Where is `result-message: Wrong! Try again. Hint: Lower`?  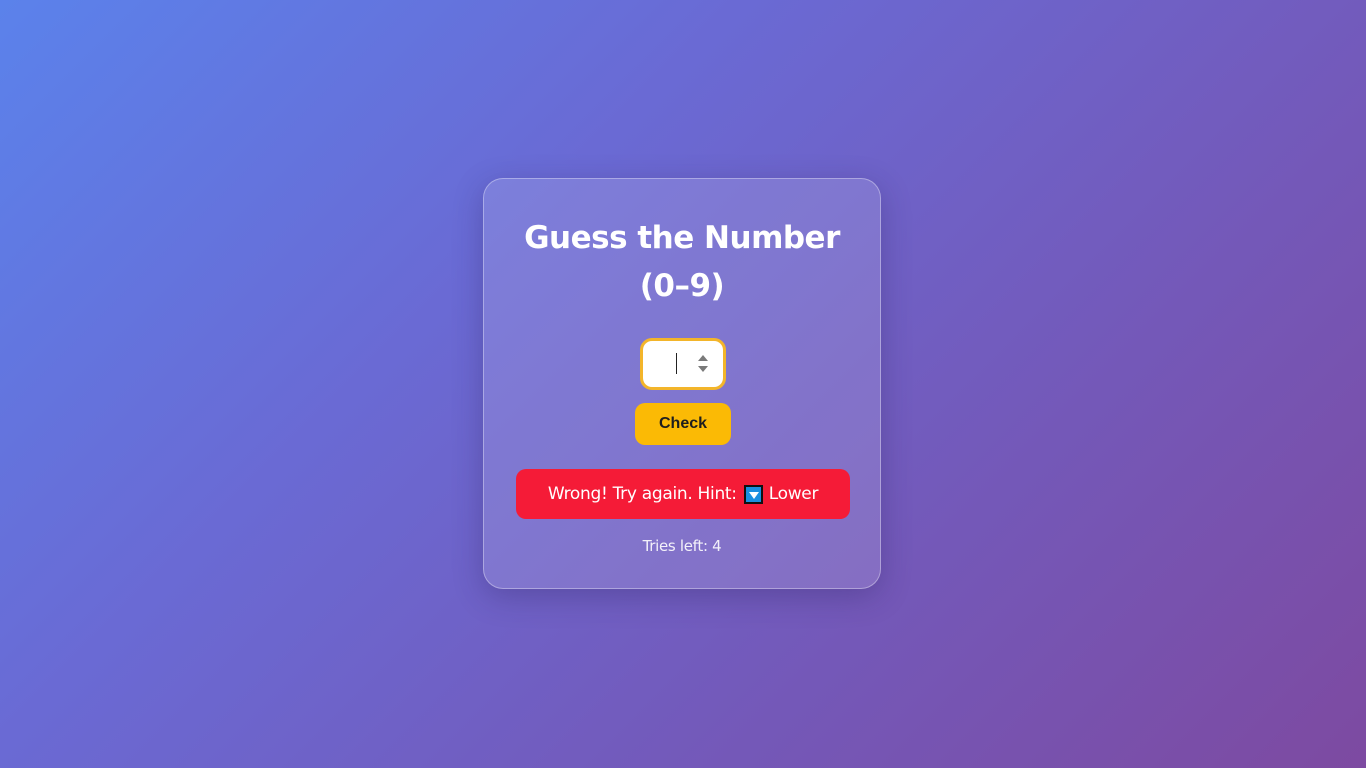 result-message: Wrong! Try again. Hint: Lower is located at coordinates (683, 494).